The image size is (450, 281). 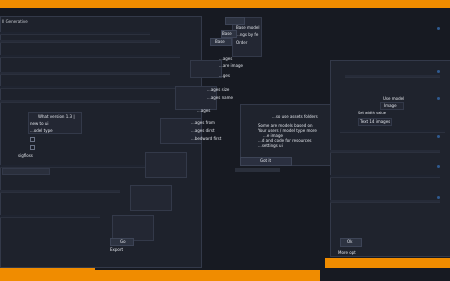 I want to click on new-to-ui-label: new to ui, so click(x=39, y=123).